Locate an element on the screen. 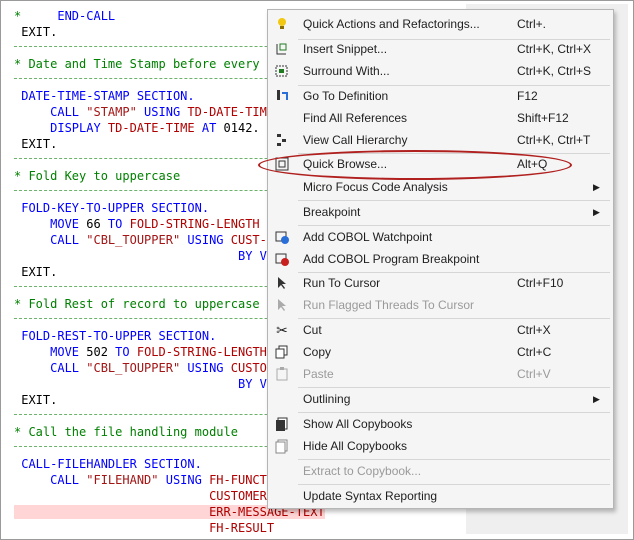  menu-item-label: Hide All Copybooks is located at coordinates (355, 446).